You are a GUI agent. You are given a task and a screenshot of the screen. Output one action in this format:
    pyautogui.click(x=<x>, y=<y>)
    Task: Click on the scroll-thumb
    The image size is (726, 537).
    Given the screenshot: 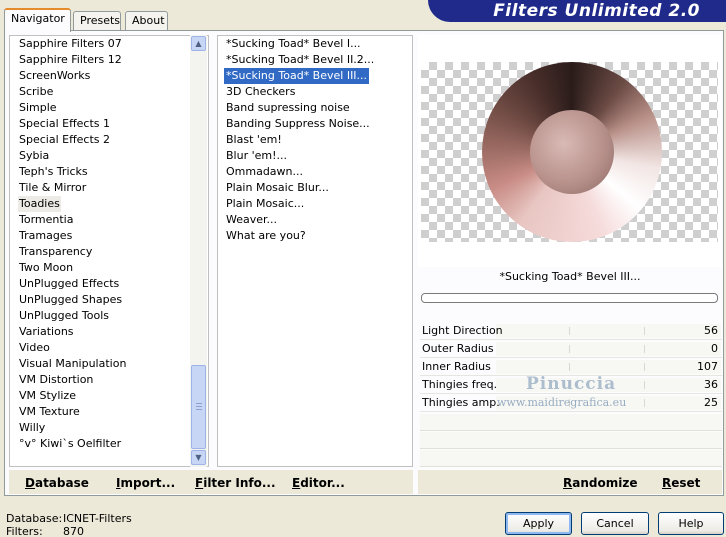 What is the action you would take?
    pyautogui.click(x=198, y=407)
    